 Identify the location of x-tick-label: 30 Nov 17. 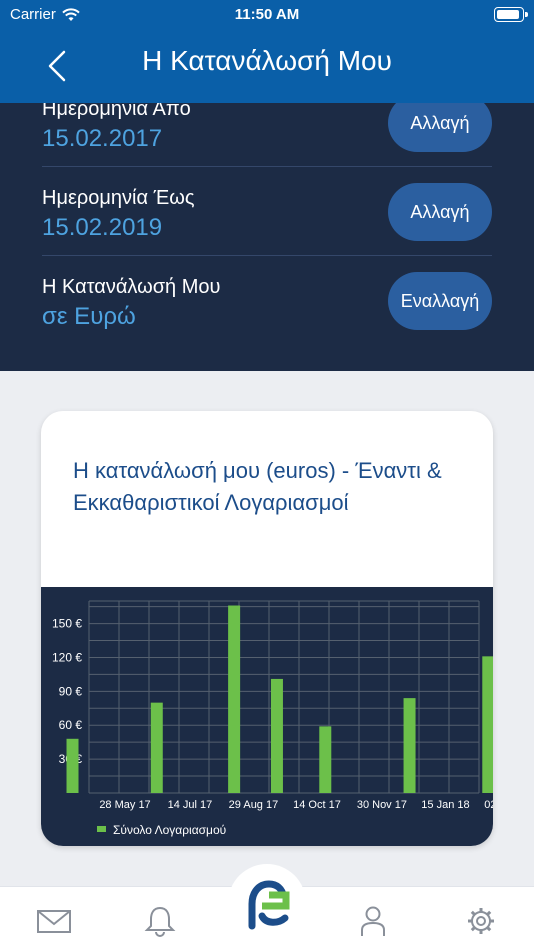
(382, 805).